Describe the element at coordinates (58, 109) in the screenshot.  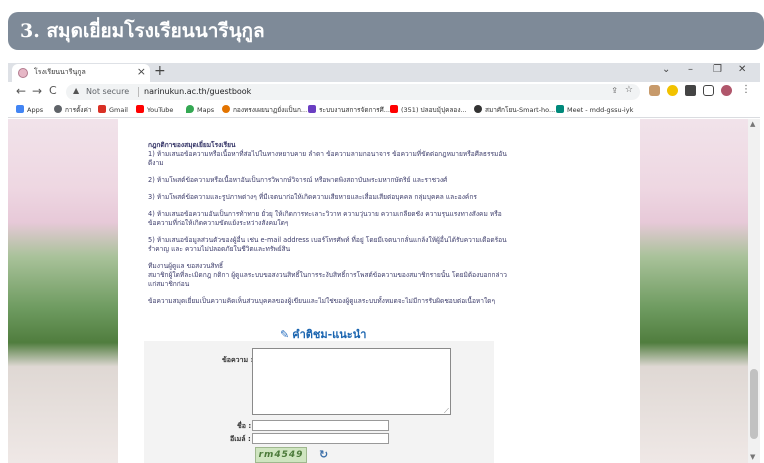
I see `gear-icon` at that location.